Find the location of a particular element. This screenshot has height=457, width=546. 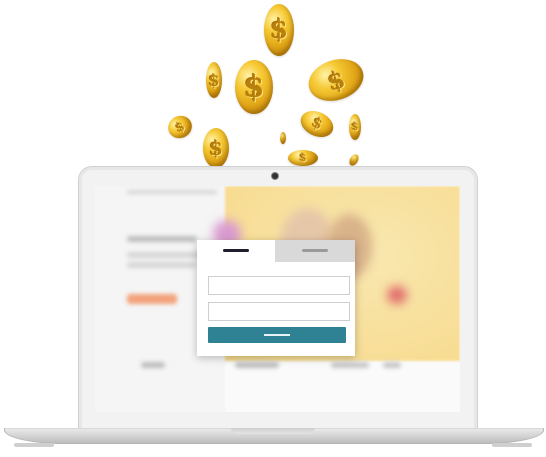

tab-register is located at coordinates (315, 251).